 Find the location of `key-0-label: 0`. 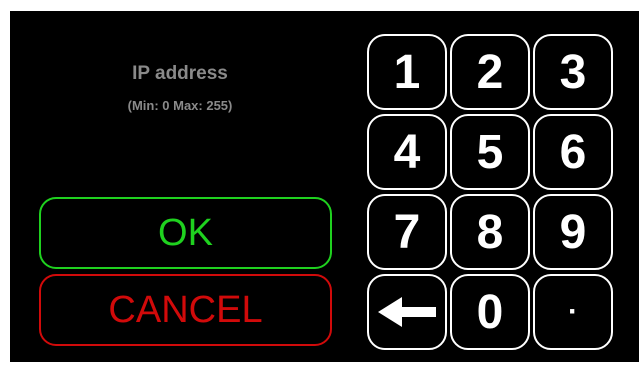

key-0-label: 0 is located at coordinates (490, 312).